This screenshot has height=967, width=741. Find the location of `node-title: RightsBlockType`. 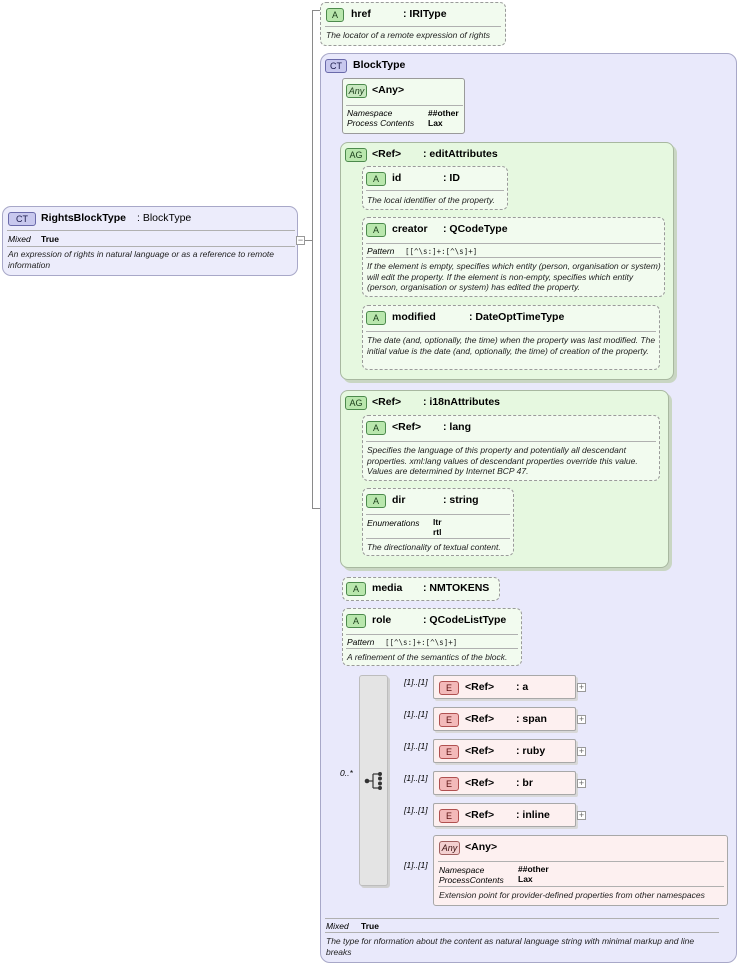

node-title: RightsBlockType is located at coordinates (83, 218).